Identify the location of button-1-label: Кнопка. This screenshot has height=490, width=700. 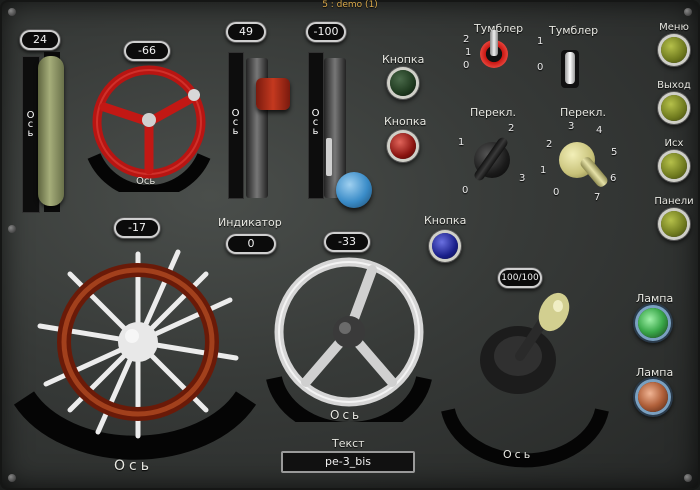
(403, 59).